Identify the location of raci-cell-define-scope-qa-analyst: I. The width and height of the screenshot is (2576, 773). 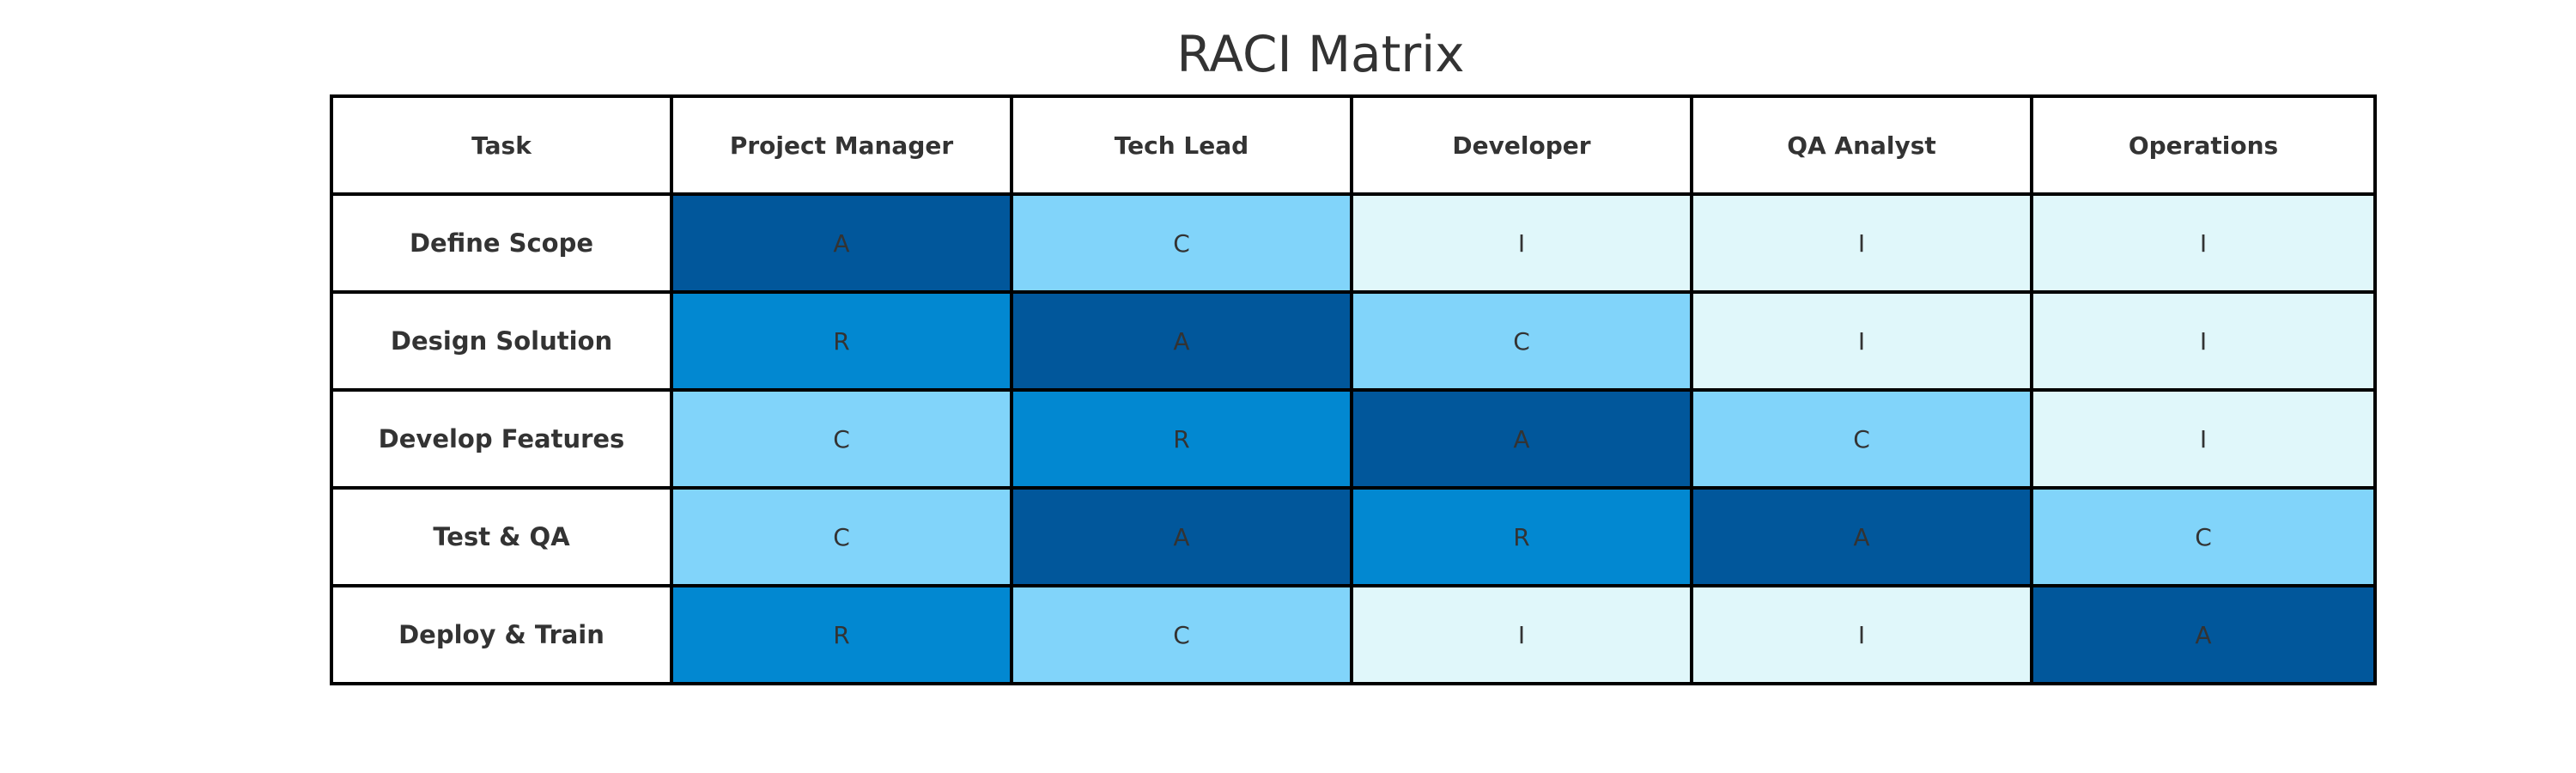
(1862, 243).